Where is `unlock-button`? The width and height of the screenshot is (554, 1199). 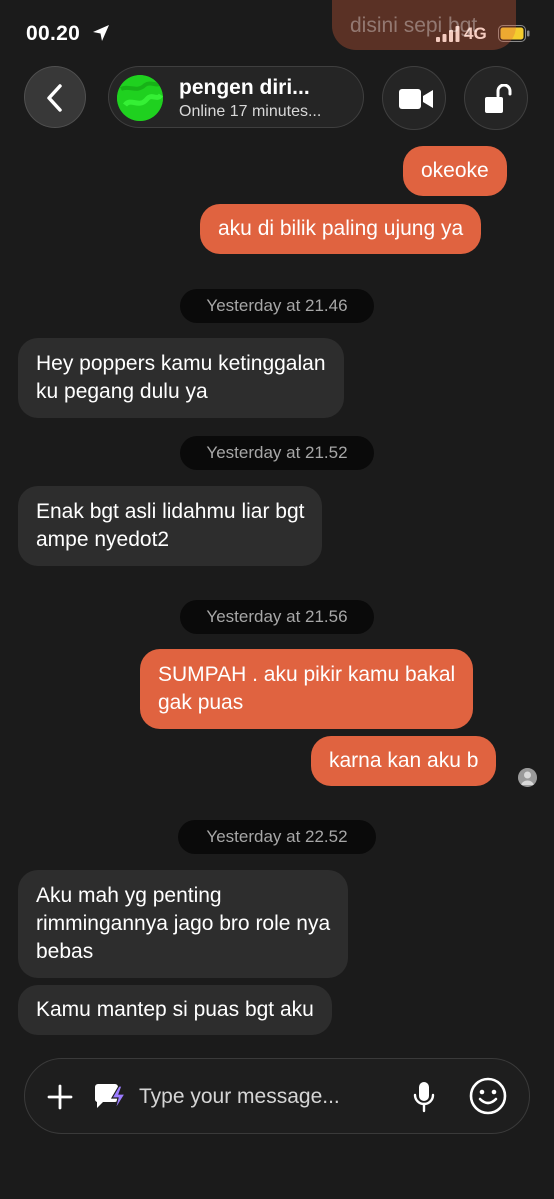
unlock-button is located at coordinates (496, 98).